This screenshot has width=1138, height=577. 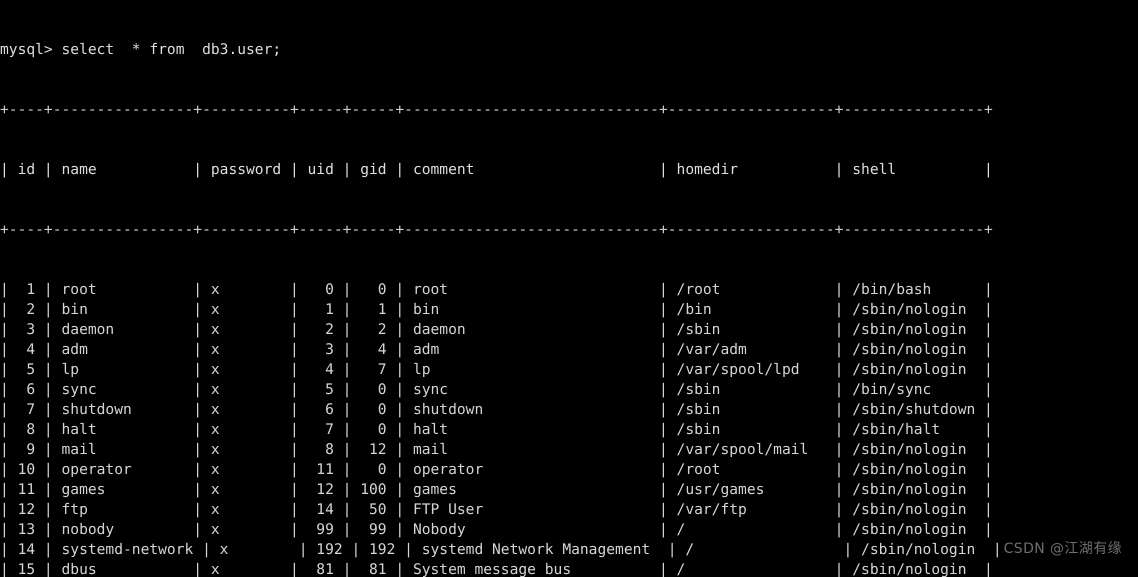 I want to click on csdn-watermark: CSDN @江湖有缘, so click(x=1062, y=549).